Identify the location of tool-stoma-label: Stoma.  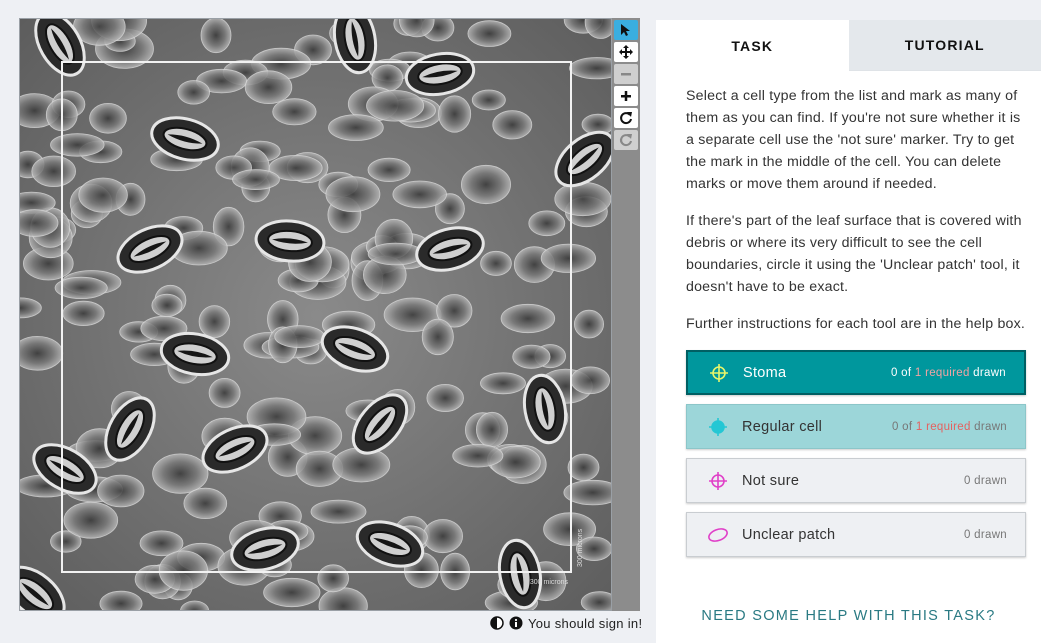
(765, 372).